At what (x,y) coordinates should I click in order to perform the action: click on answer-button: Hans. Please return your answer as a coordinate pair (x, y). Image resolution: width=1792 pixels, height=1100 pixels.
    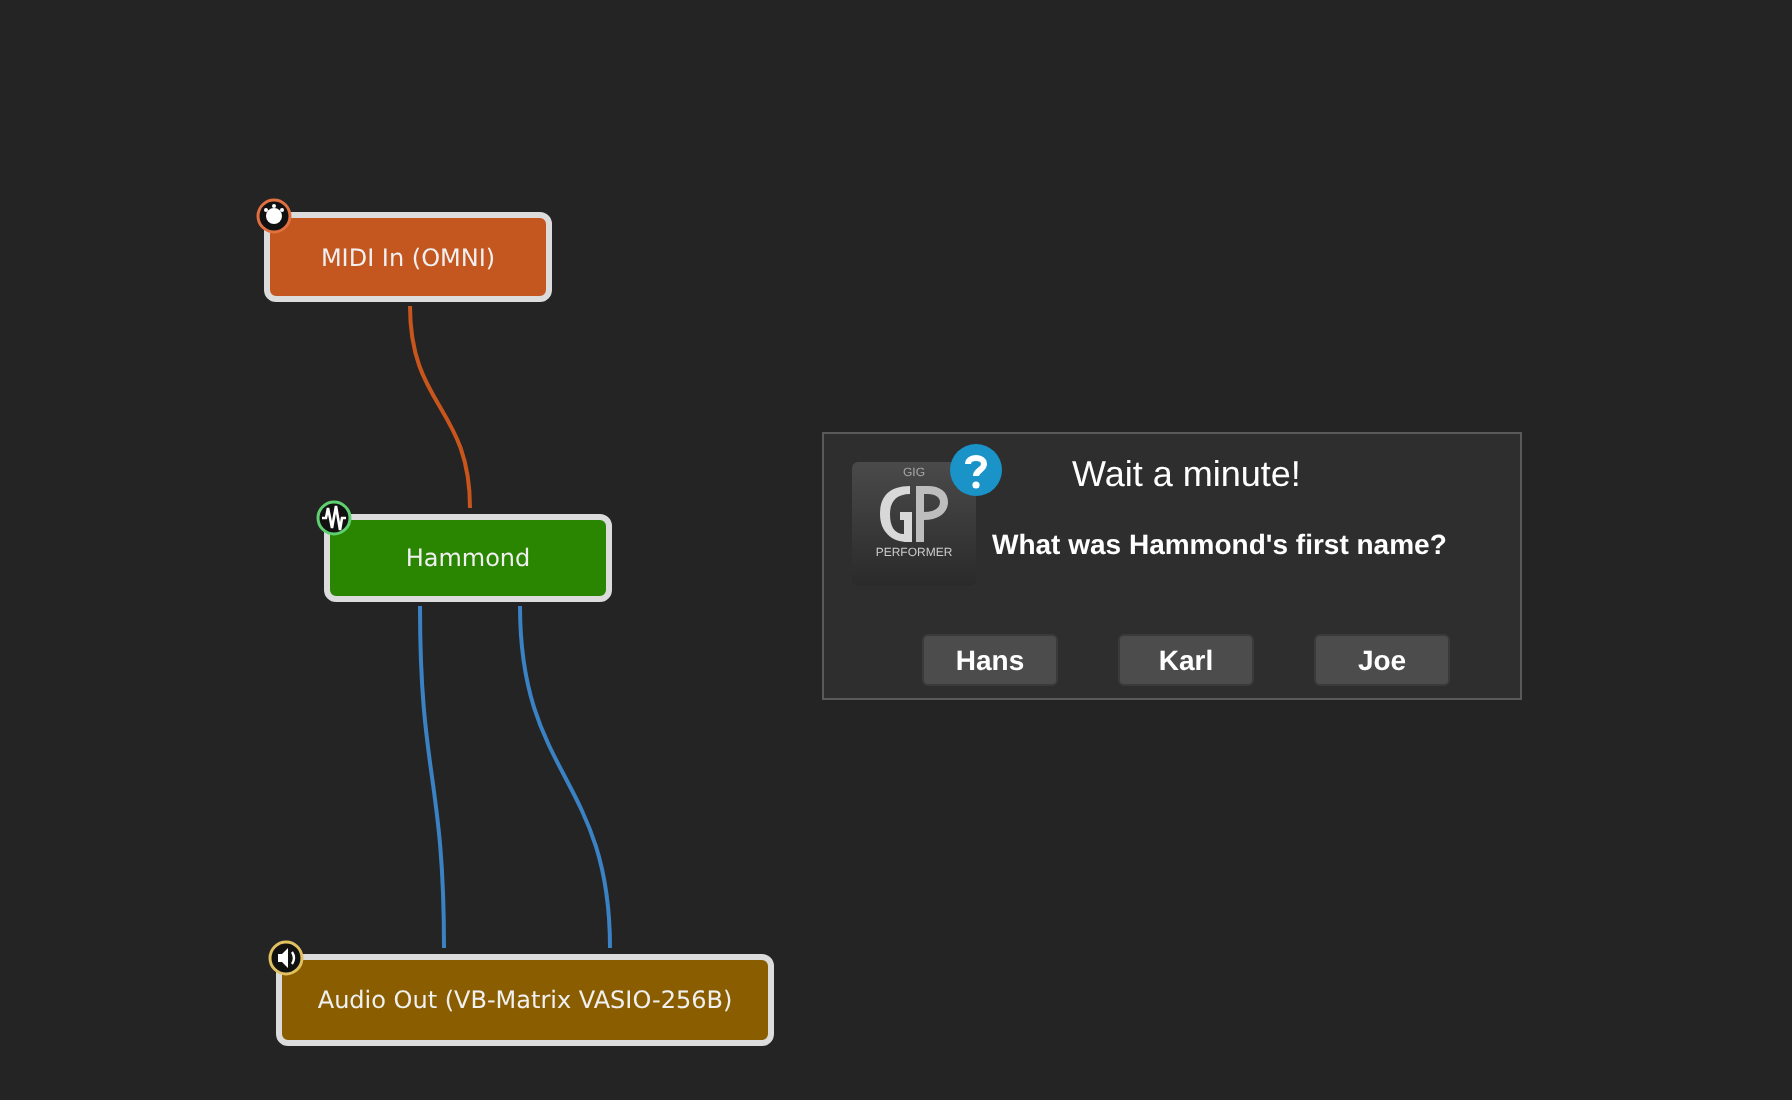
    Looking at the image, I should click on (990, 660).